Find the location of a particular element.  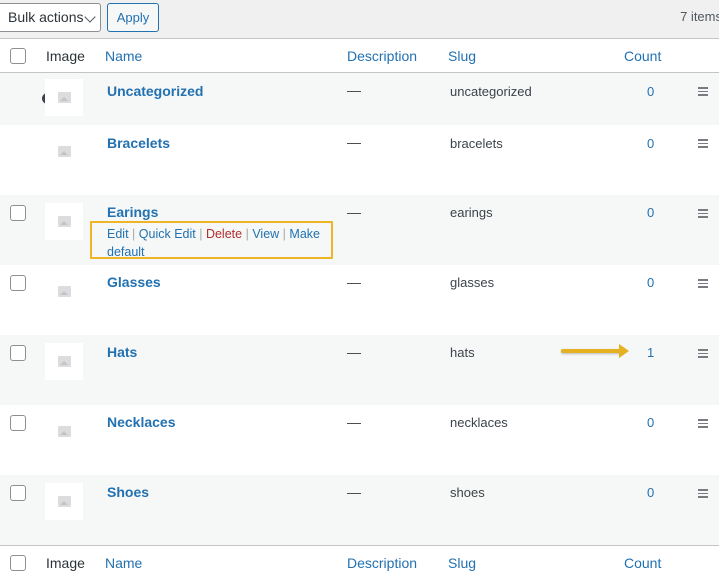

table-header: Image Name Description Slug Count is located at coordinates (359, 56).